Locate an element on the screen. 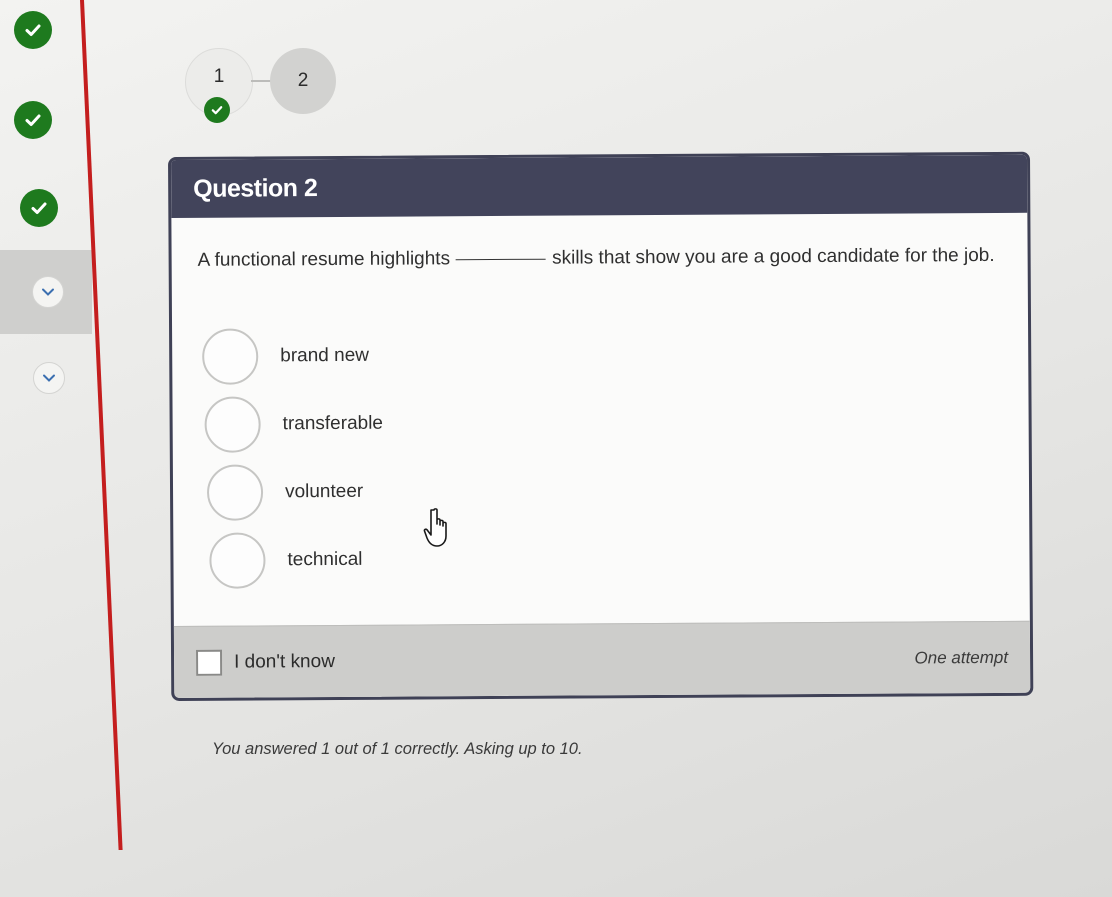 This screenshot has height=897, width=1112. step-1: 1 is located at coordinates (219, 85).